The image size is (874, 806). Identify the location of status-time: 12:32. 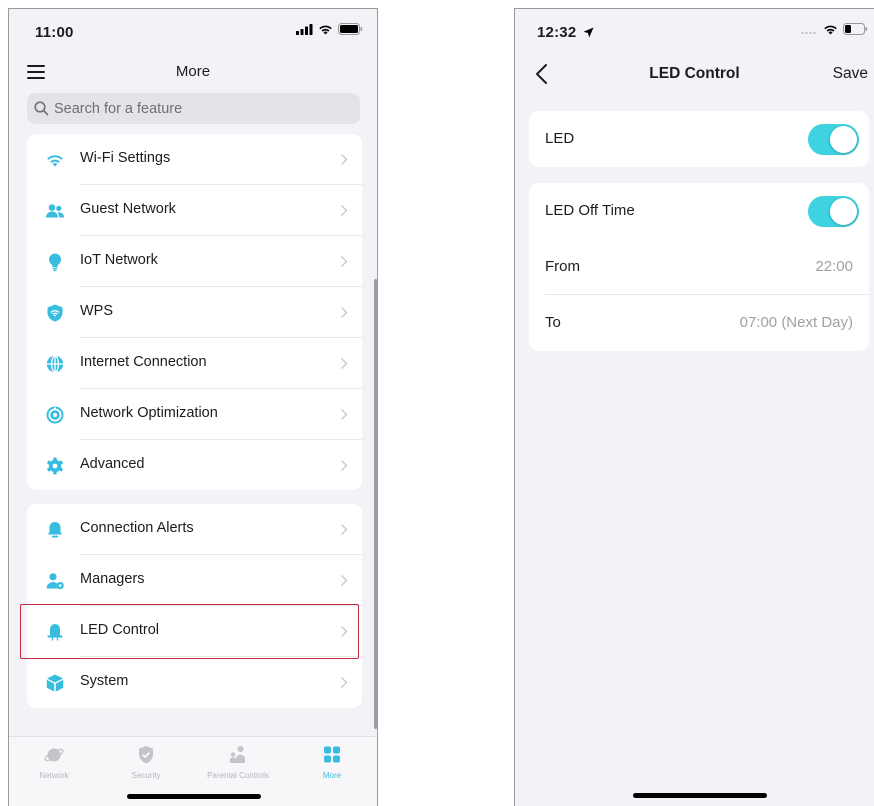
(565, 32).